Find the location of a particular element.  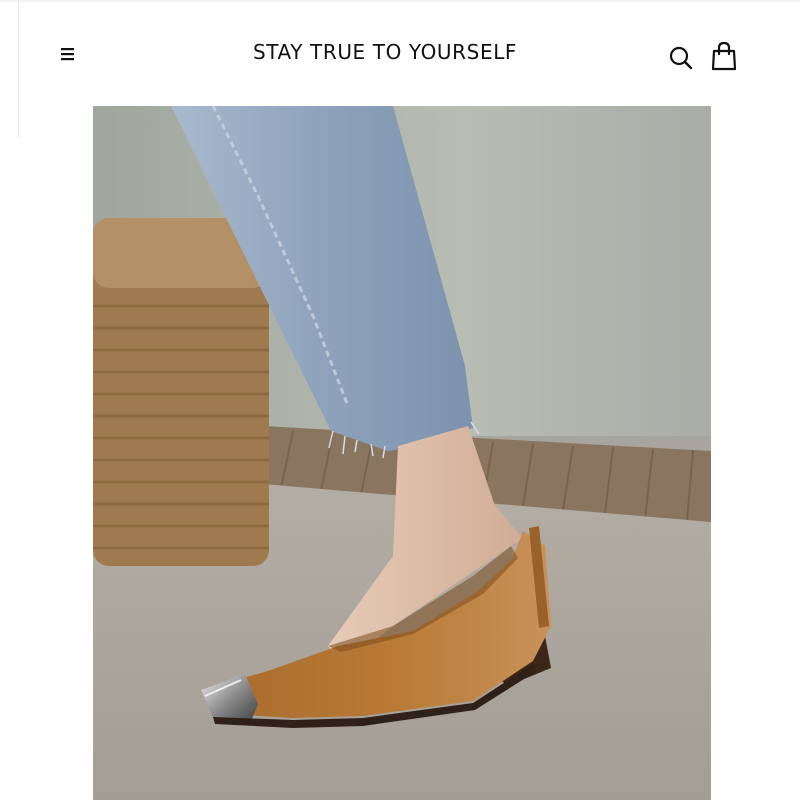

site-header: STAY TRUE TO YOURSELF is located at coordinates (400, 53).